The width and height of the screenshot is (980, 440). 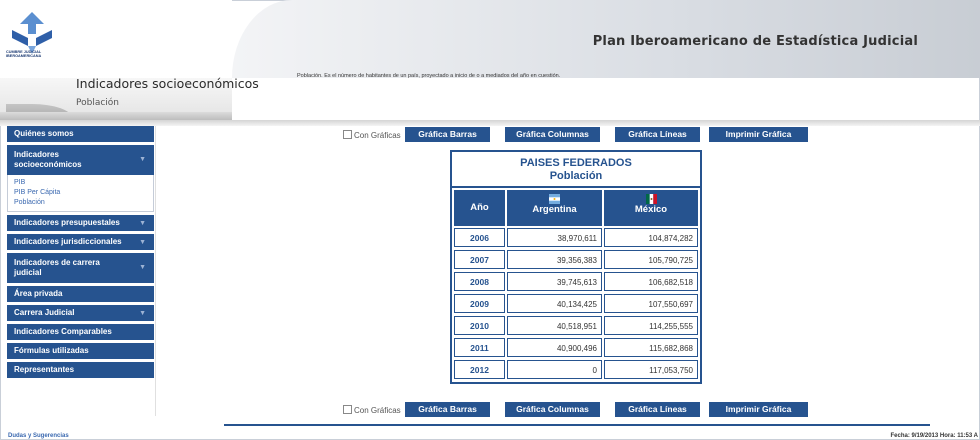 I want to click on cell-year: 2012, so click(x=479, y=369).